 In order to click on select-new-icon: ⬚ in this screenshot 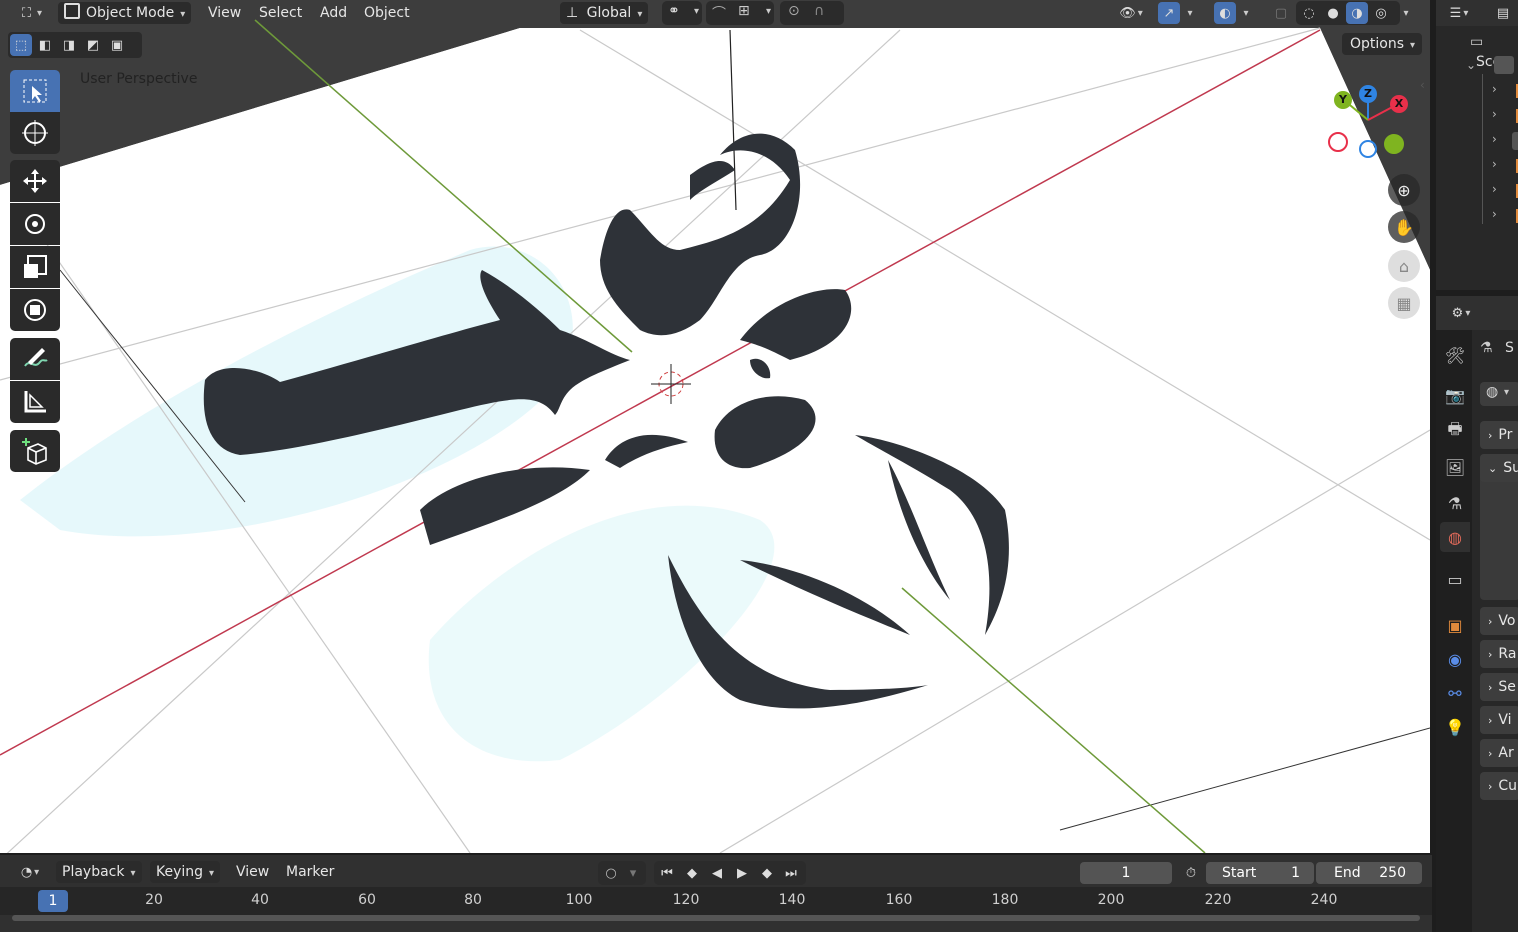, I will do `click(21, 45)`.